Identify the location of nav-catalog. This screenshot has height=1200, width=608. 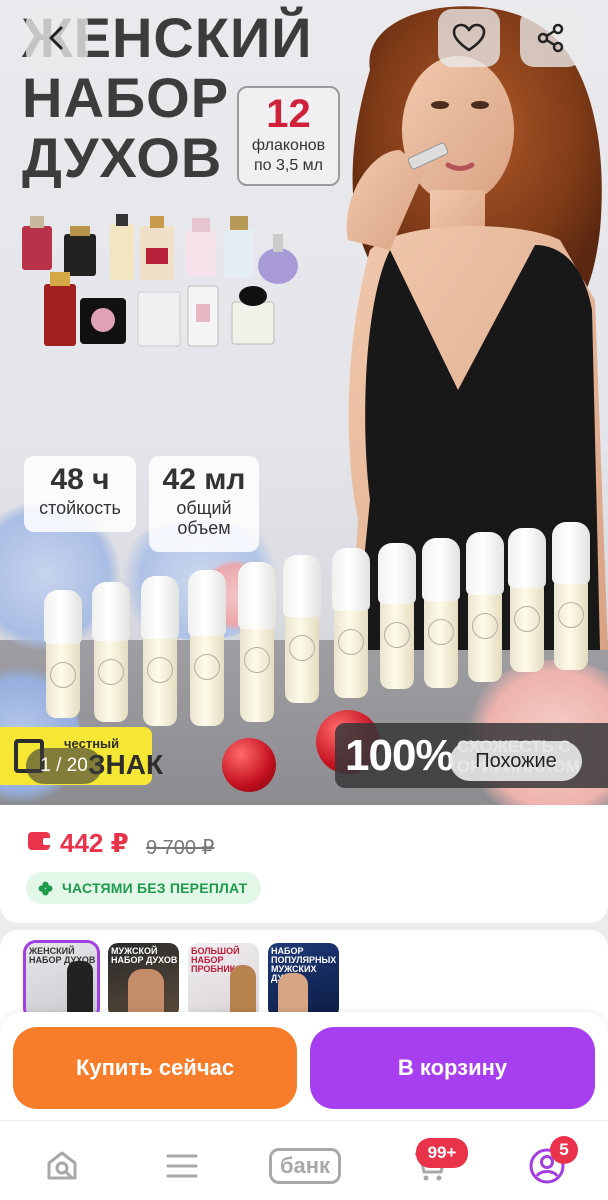
(182, 1166).